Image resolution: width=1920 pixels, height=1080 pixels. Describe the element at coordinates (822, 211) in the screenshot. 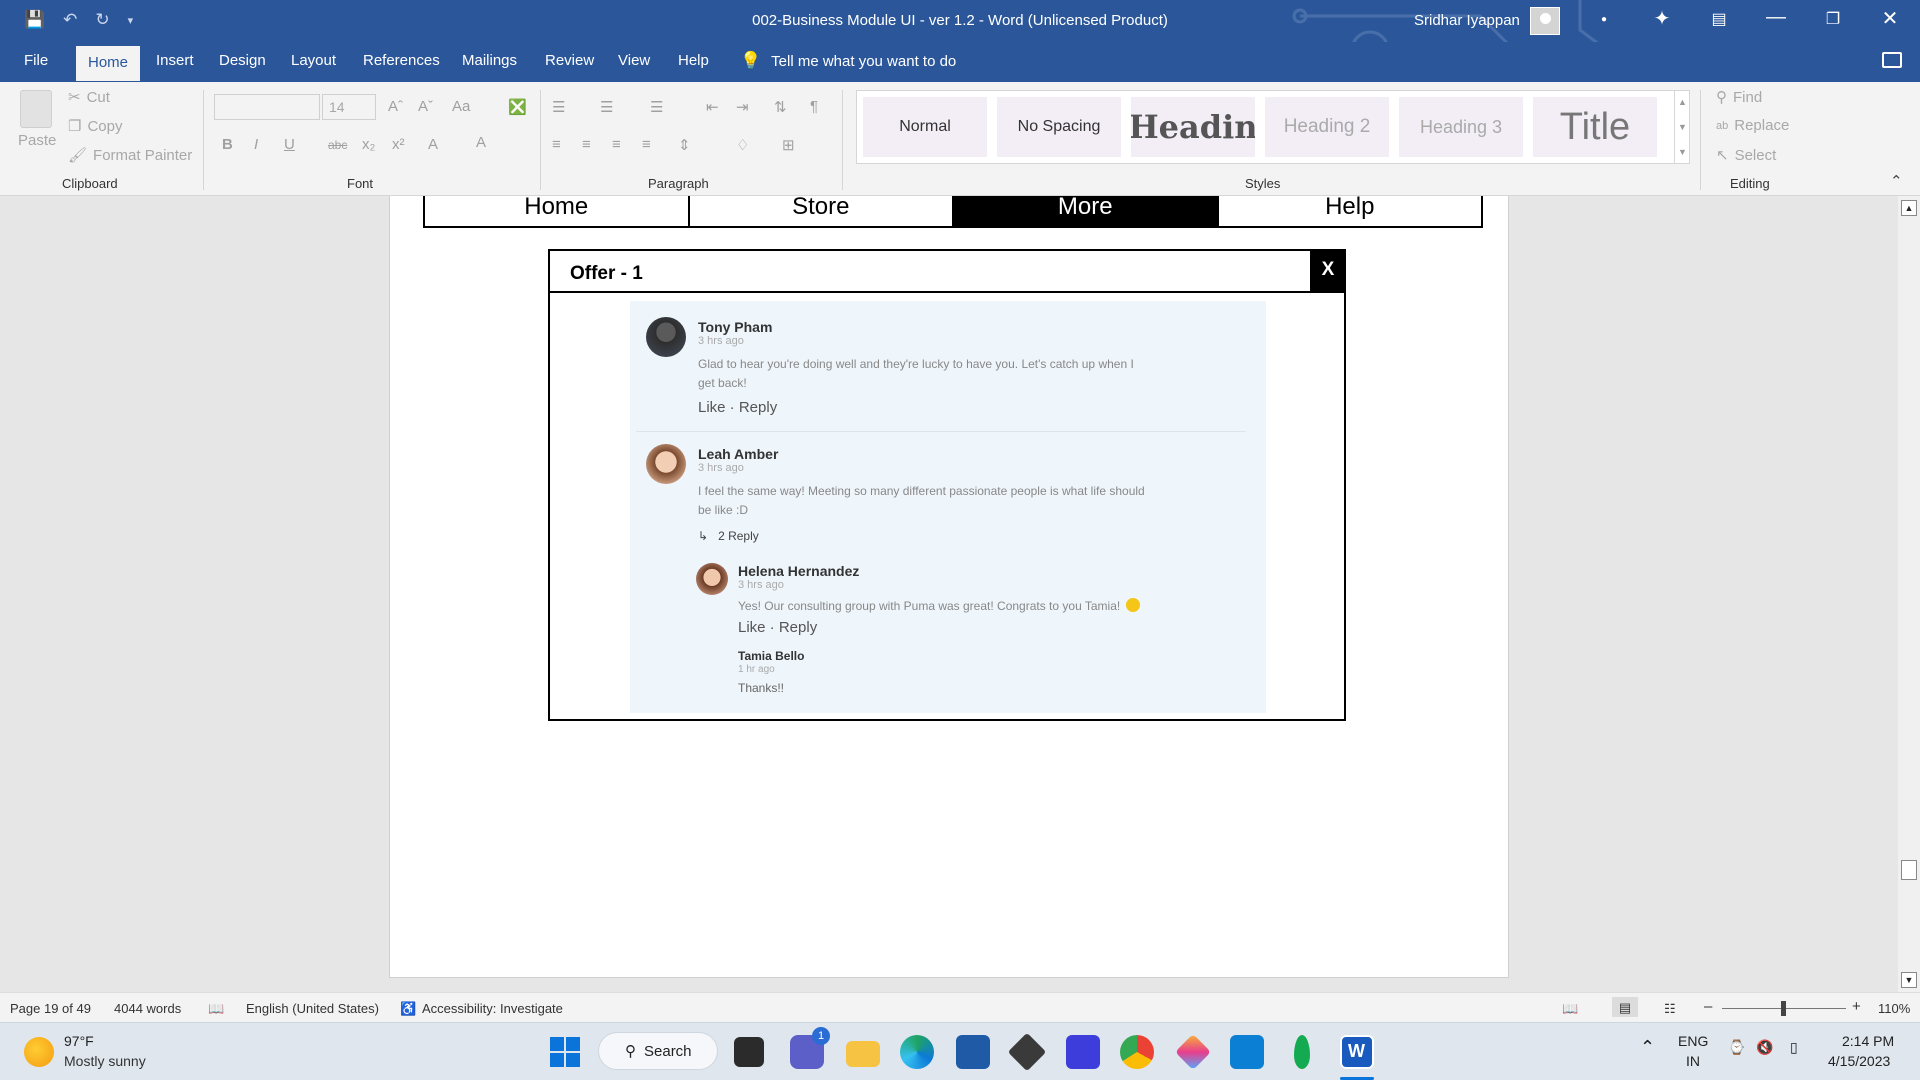

I see `nav-store: Store` at that location.